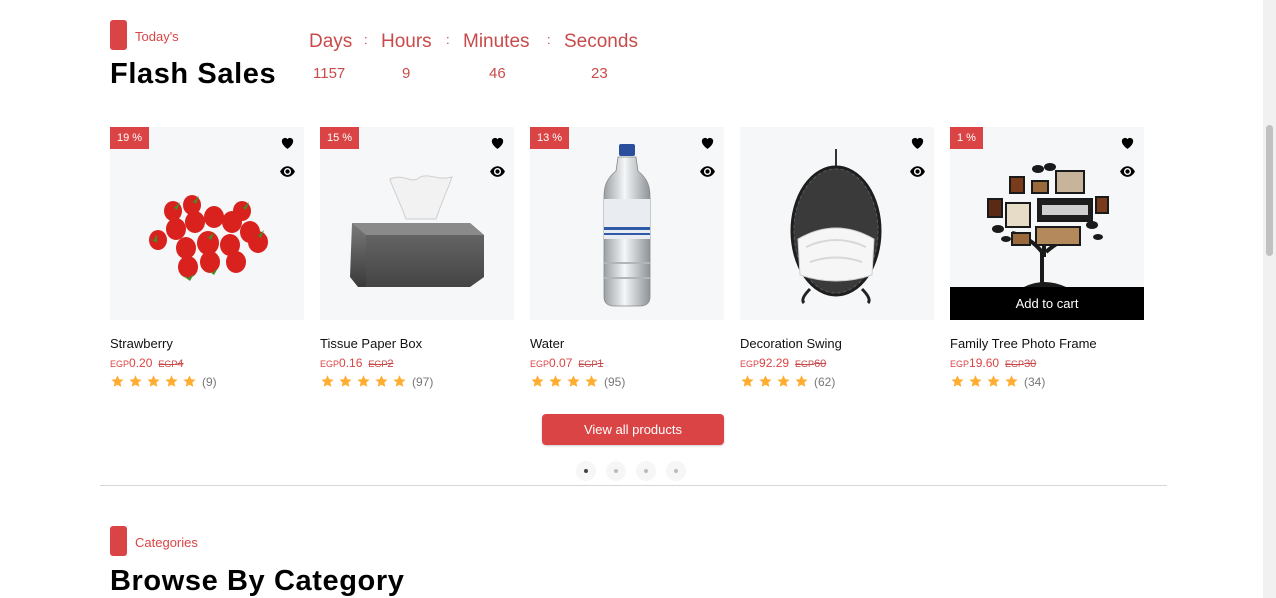 This screenshot has width=1276, height=598. I want to click on product-image-area, so click(837, 223).